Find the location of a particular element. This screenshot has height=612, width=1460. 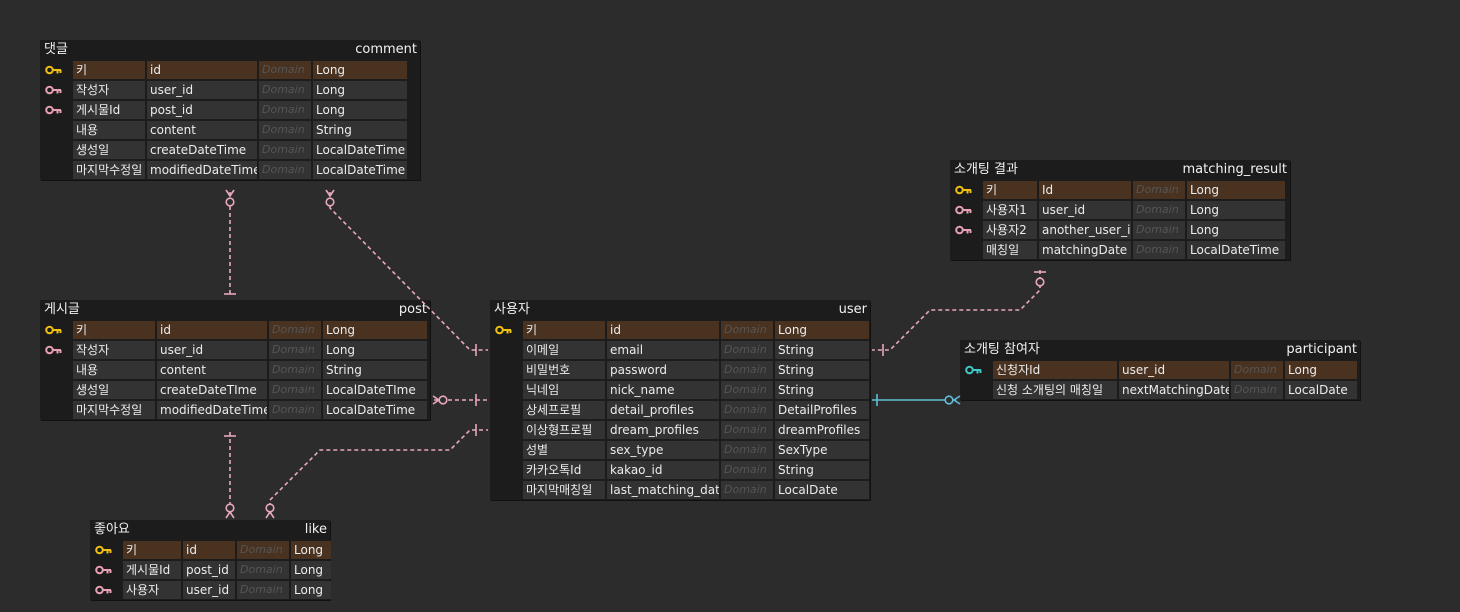

attribute-row: 생성일 createDateTIme Domain LocalDateTIme is located at coordinates (235, 390).